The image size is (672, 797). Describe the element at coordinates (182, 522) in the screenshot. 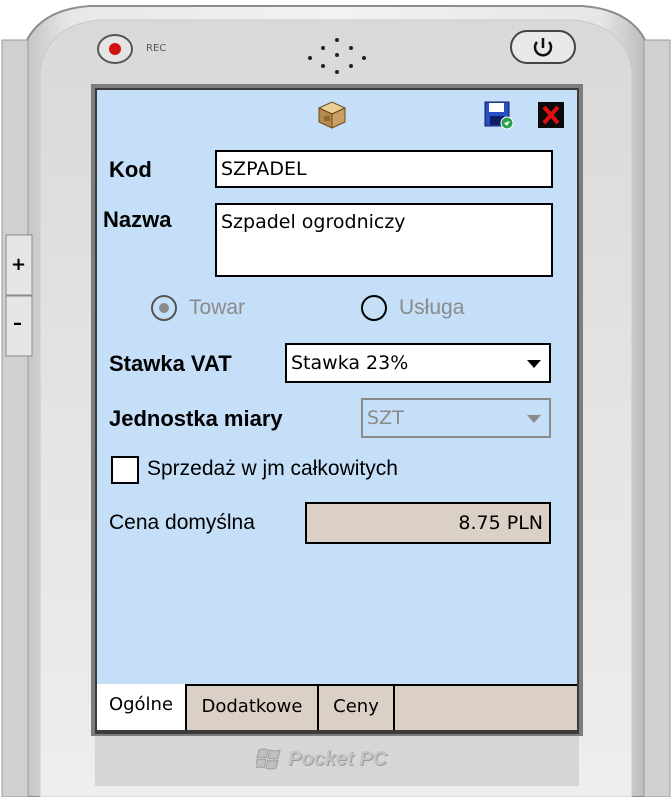

I see `price-label: Cena domyślna` at that location.